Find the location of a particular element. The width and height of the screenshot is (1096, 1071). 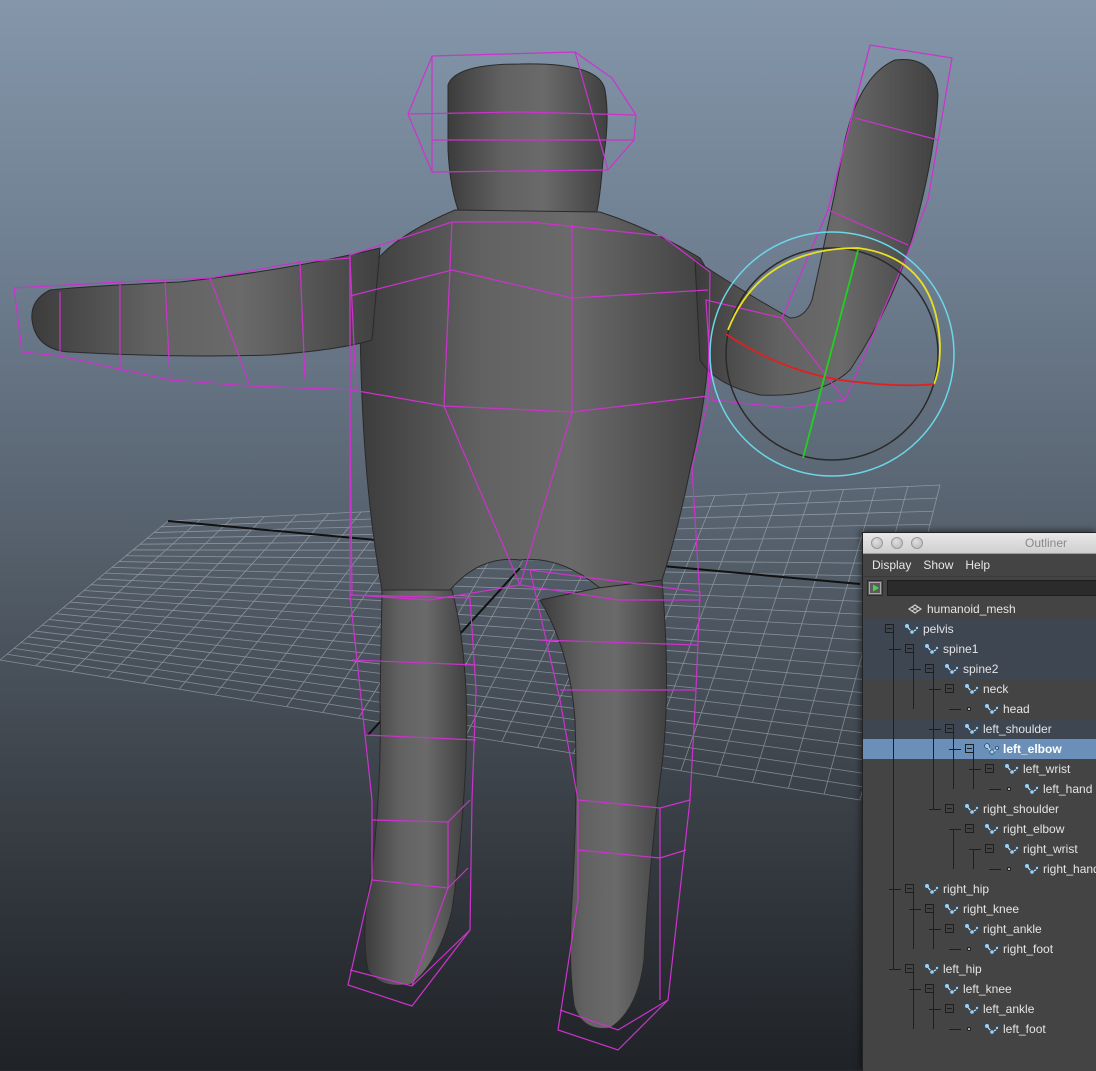

outliner-row-left-shoulder: left_shoulder is located at coordinates (979, 729).